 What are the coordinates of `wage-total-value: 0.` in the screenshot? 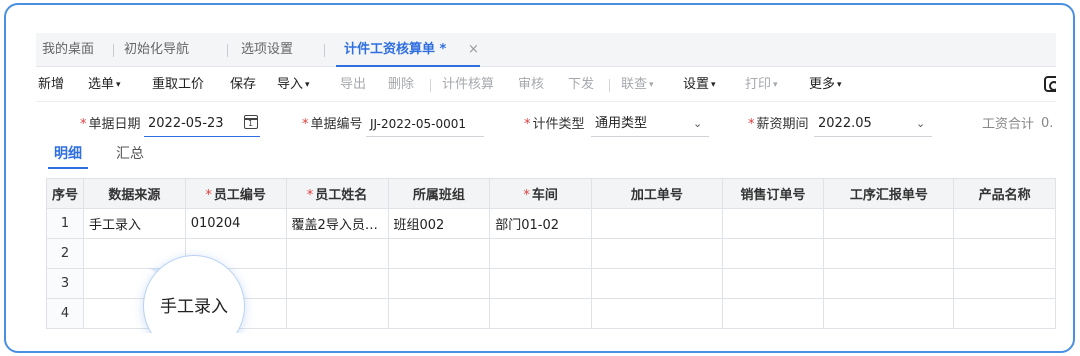 It's located at (1047, 123).